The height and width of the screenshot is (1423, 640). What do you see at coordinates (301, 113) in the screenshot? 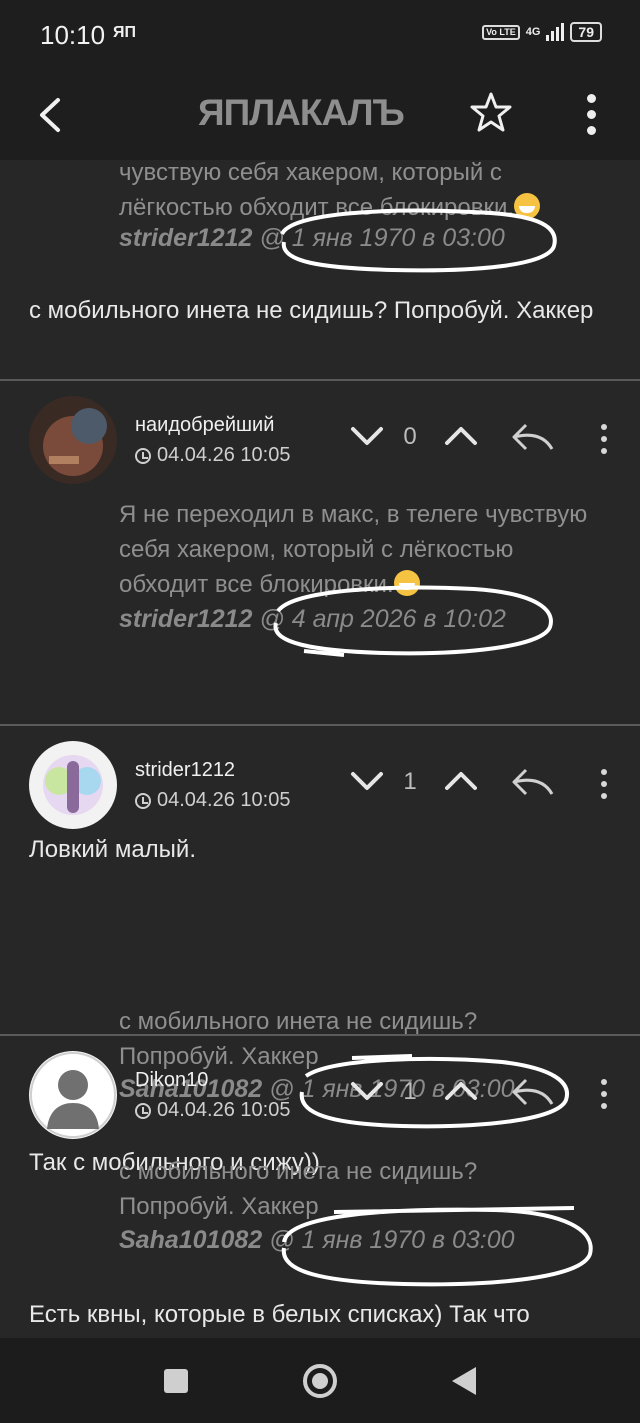
I see `site-logo: ЯПЛАКАЛЪ` at bounding box center [301, 113].